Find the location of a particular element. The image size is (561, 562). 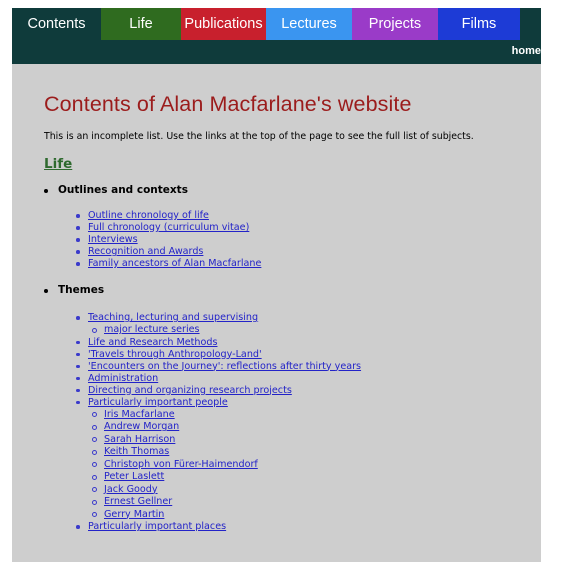

tab-projects: Projects is located at coordinates (395, 24).